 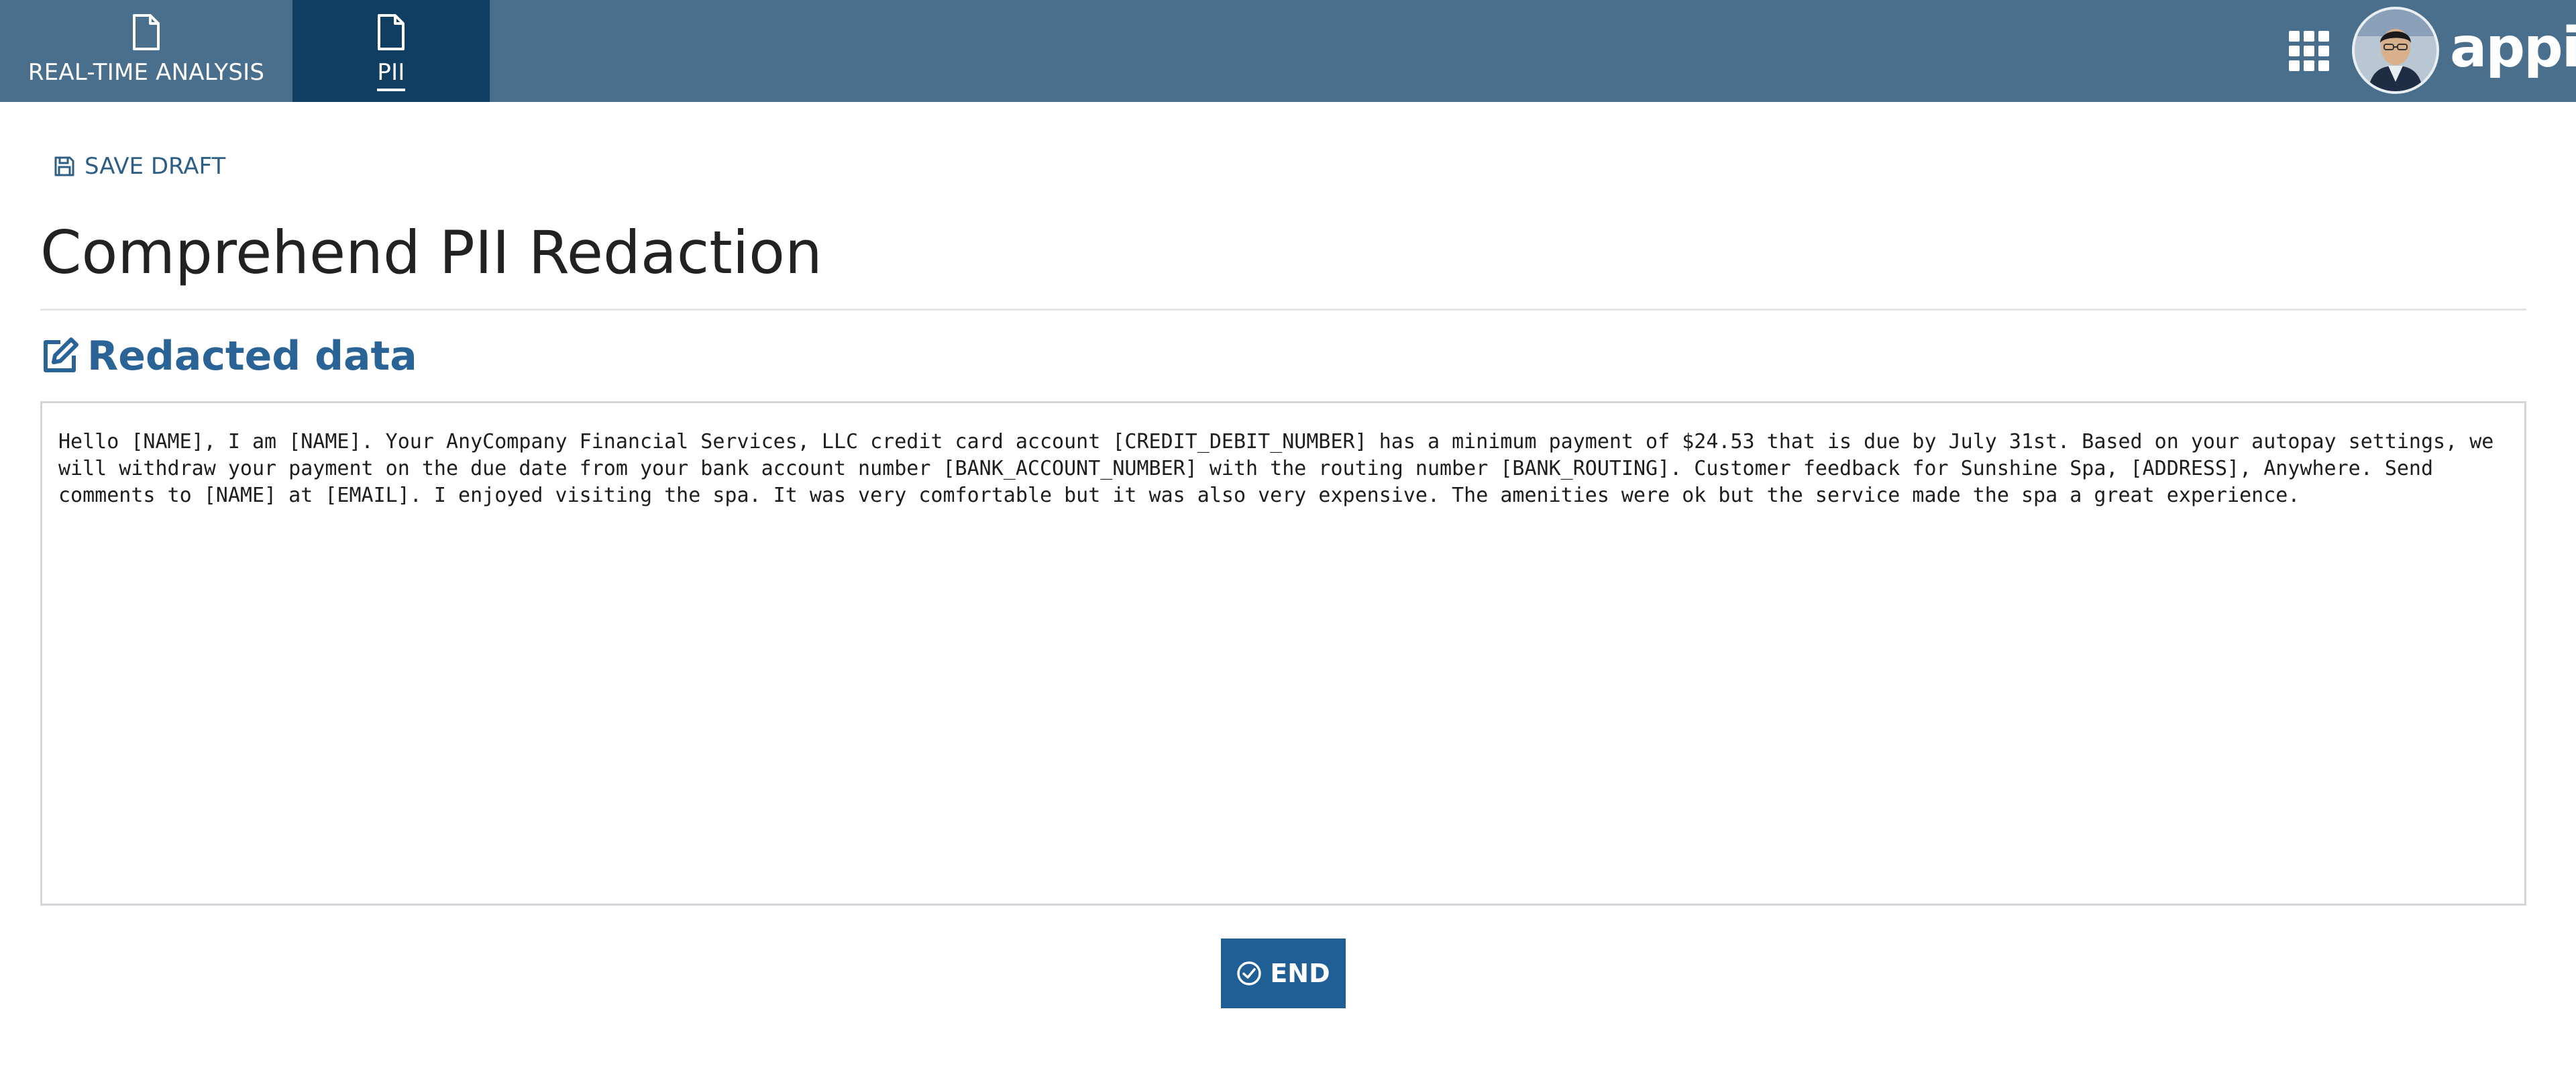 I want to click on active-tab-indicator, so click(x=391, y=90).